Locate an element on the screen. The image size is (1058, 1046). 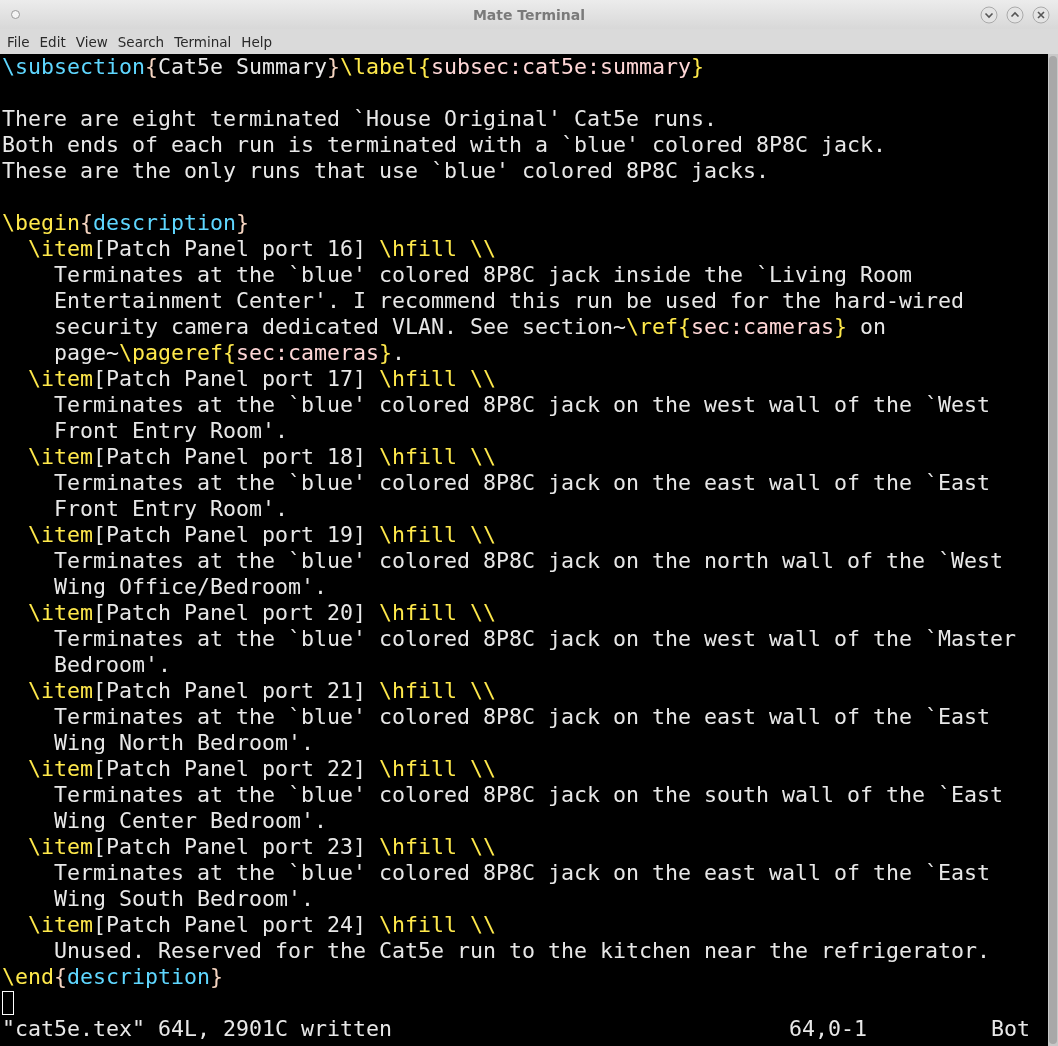
window-title: Mate Terminal is located at coordinates (529, 14).